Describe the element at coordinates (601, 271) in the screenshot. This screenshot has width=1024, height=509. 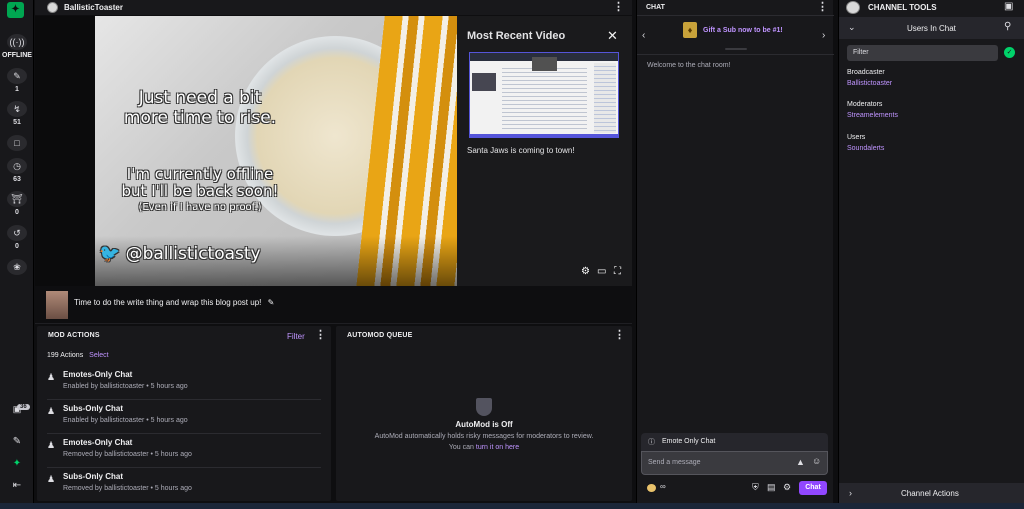
I see `cast-icon: ▭` at that location.